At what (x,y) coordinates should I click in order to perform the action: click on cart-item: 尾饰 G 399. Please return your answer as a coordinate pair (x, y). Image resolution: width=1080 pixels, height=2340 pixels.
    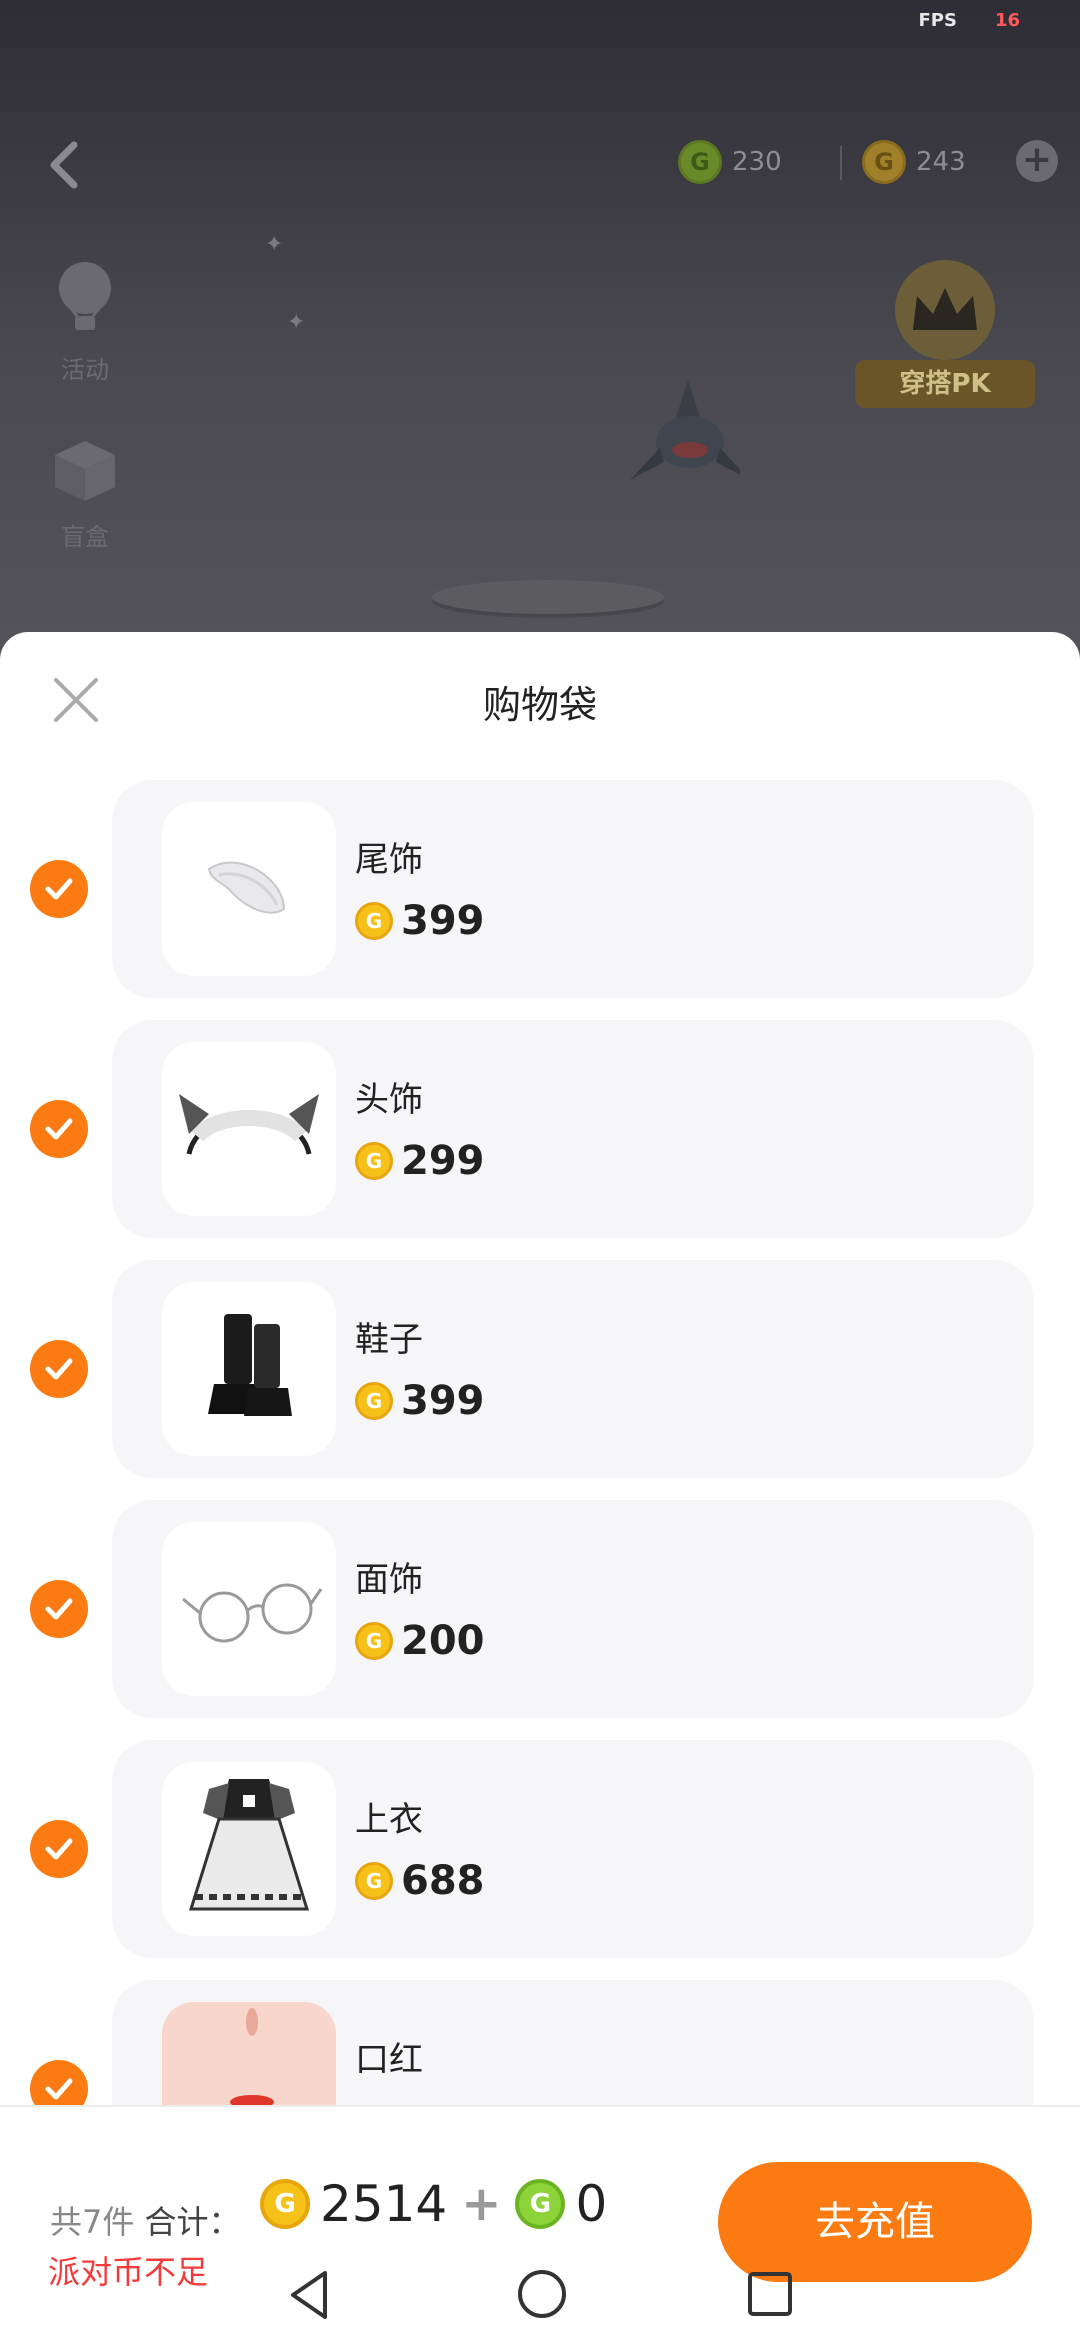
    Looking at the image, I should click on (540, 889).